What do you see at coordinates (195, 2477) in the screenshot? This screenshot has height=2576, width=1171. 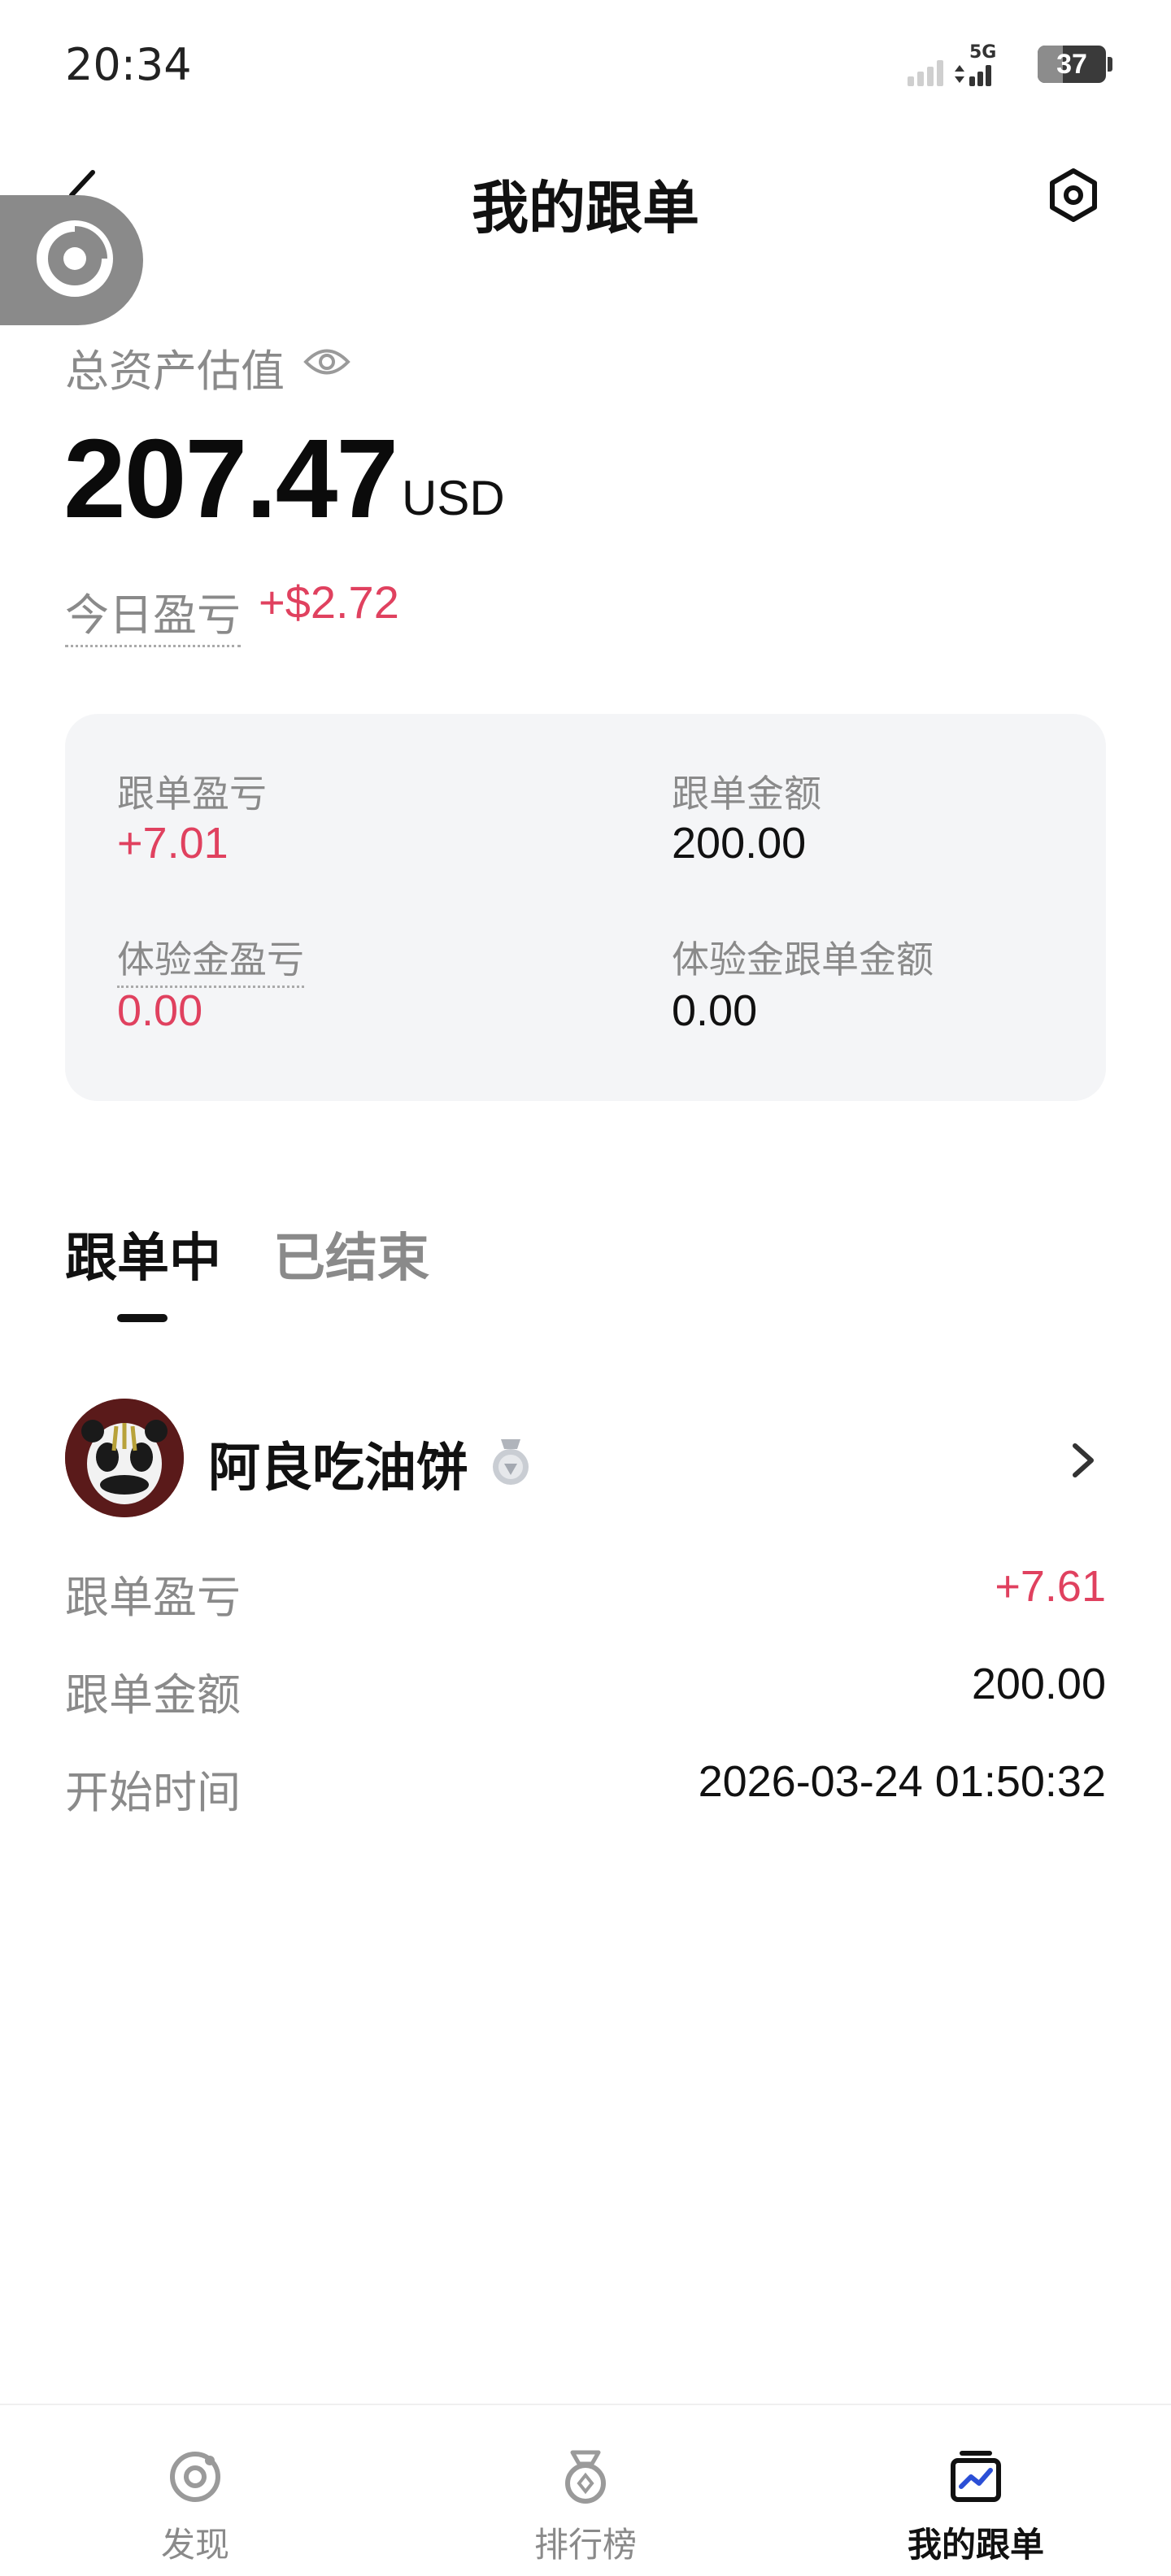 I see `discover-icon` at bounding box center [195, 2477].